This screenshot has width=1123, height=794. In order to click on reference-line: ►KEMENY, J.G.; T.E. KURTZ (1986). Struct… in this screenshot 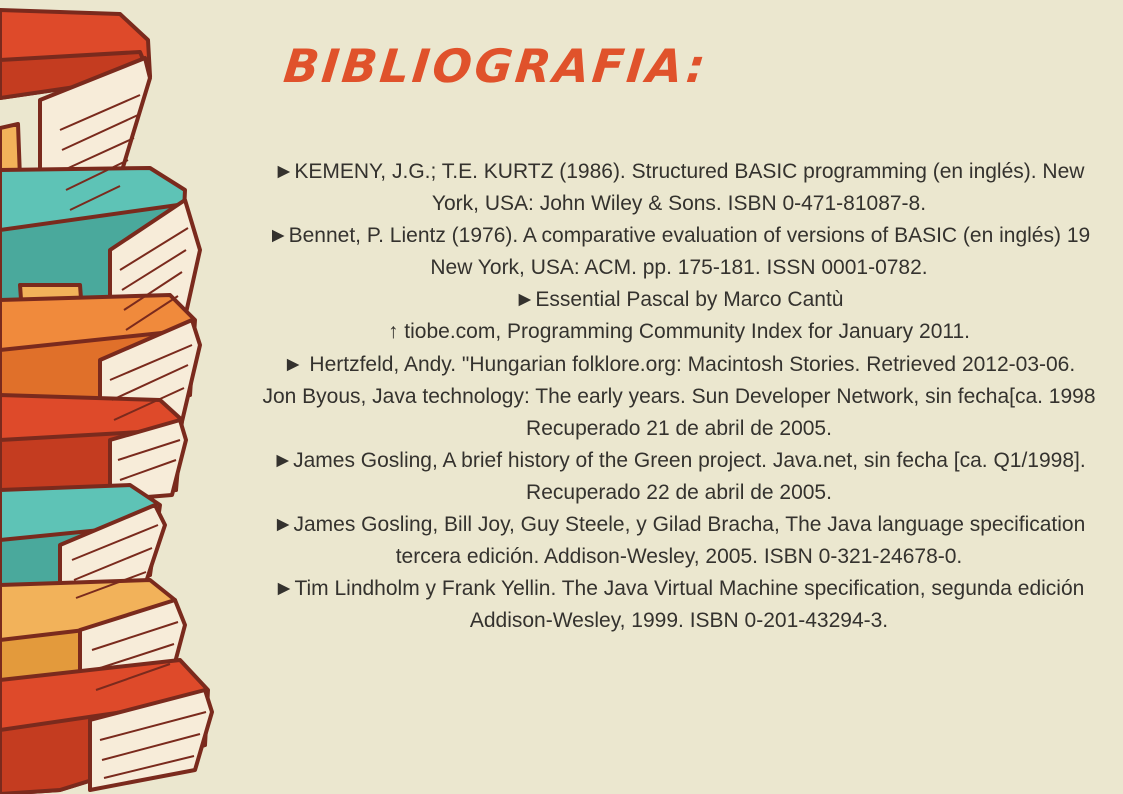, I will do `click(679, 171)`.